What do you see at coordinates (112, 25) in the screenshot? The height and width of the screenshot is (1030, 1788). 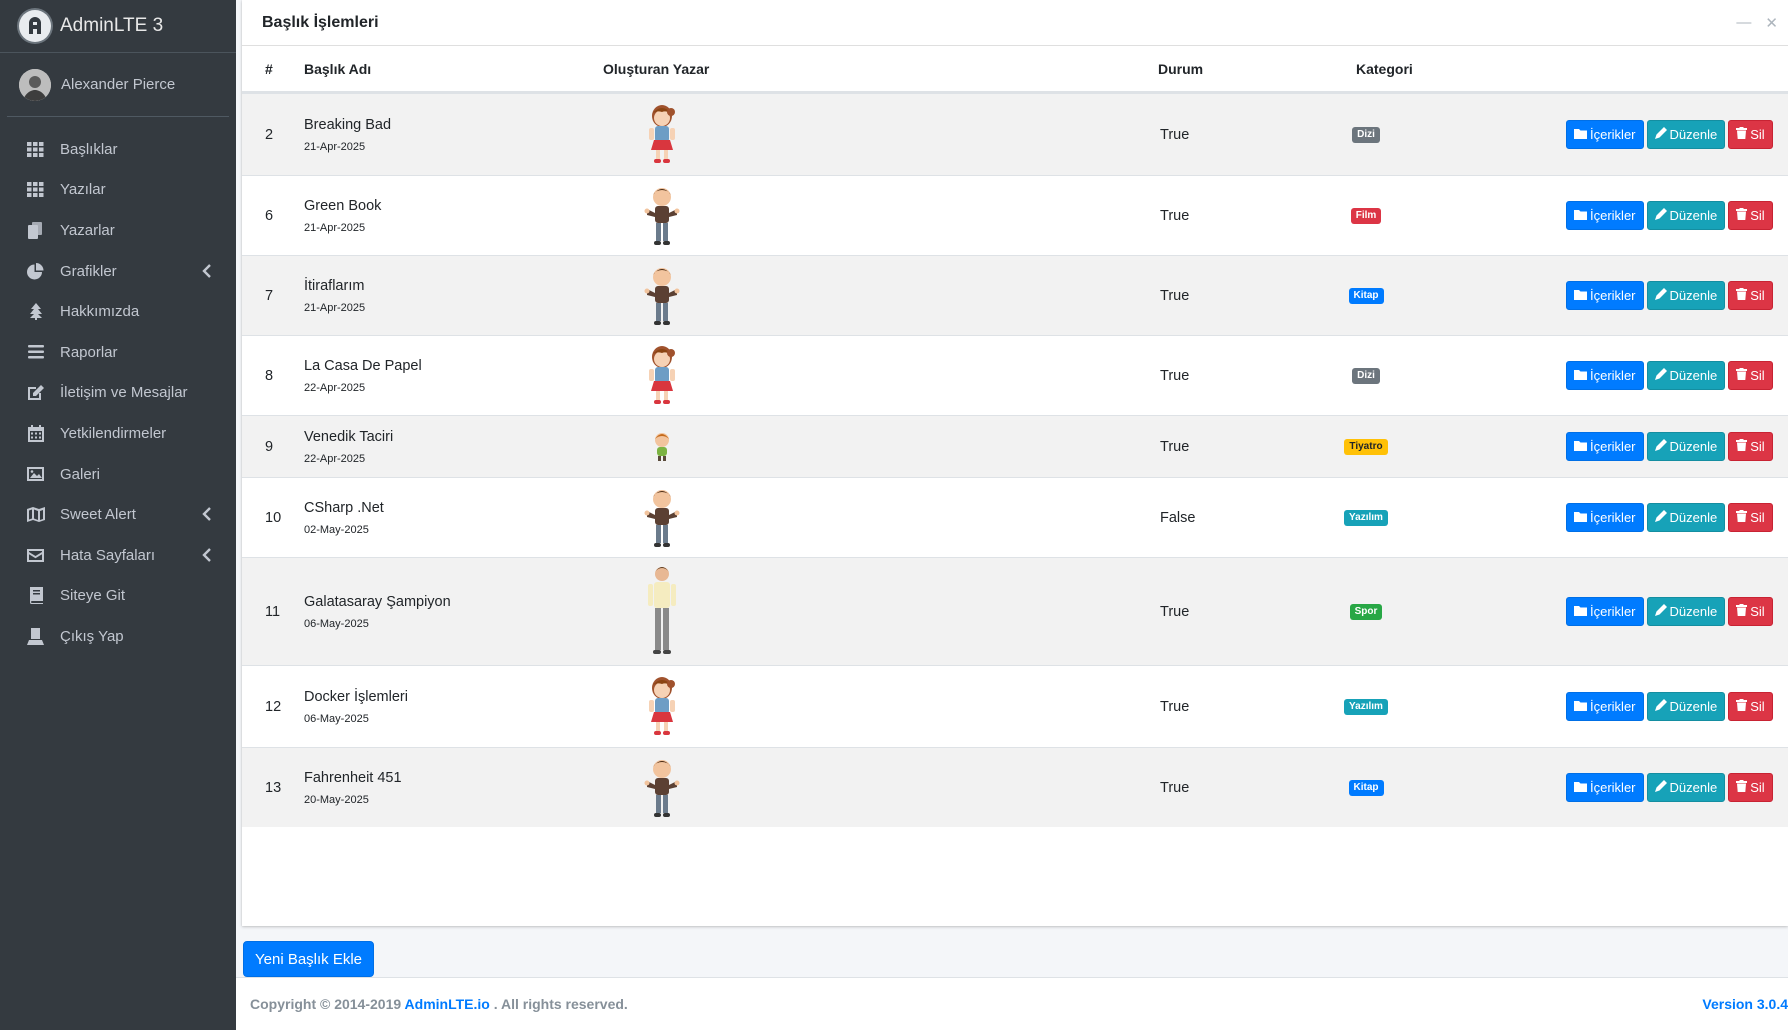 I see `brand-title: AdminLTE 3` at bounding box center [112, 25].